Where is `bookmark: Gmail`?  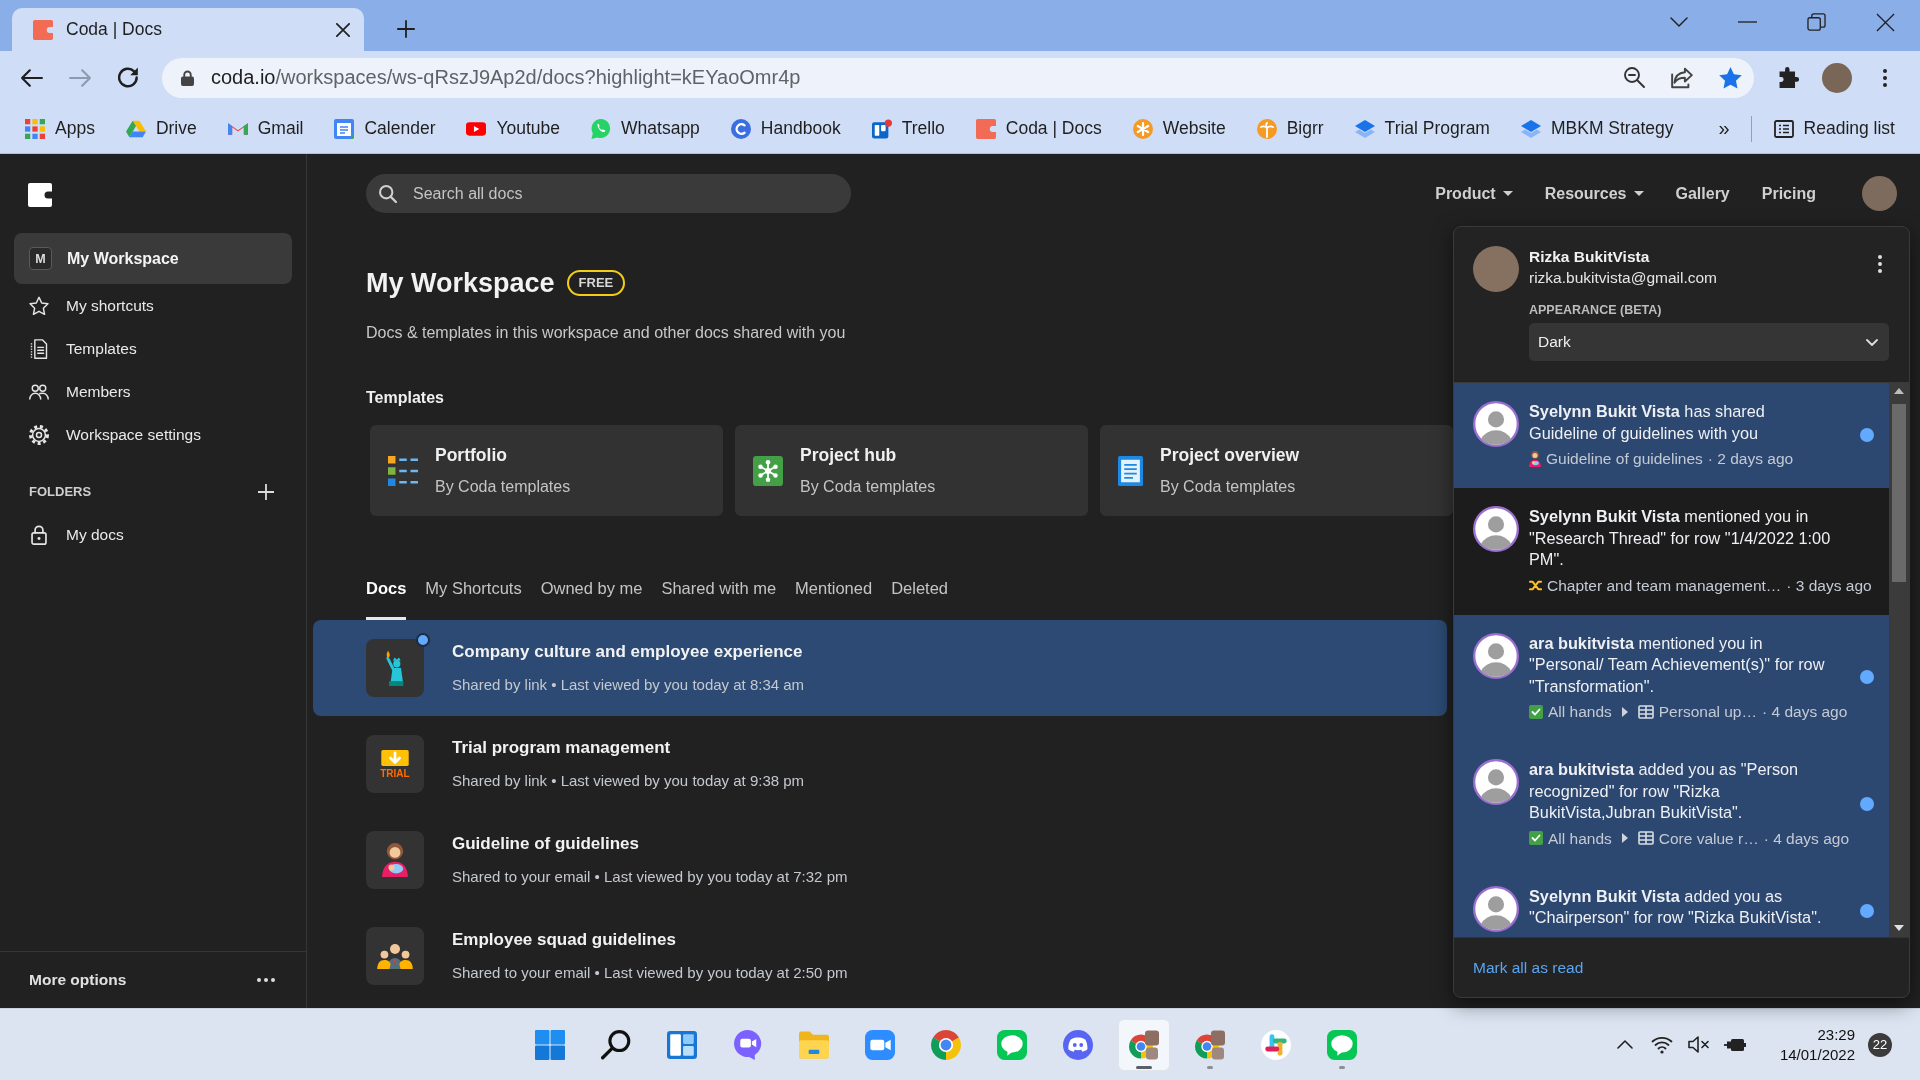
bookmark: Gmail is located at coordinates (265, 128).